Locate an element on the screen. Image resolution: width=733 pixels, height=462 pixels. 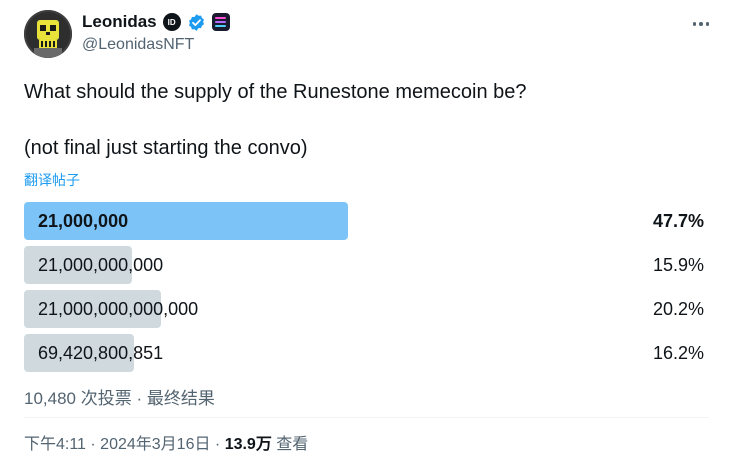
poll-option-percent: 16.2% is located at coordinates (678, 353).